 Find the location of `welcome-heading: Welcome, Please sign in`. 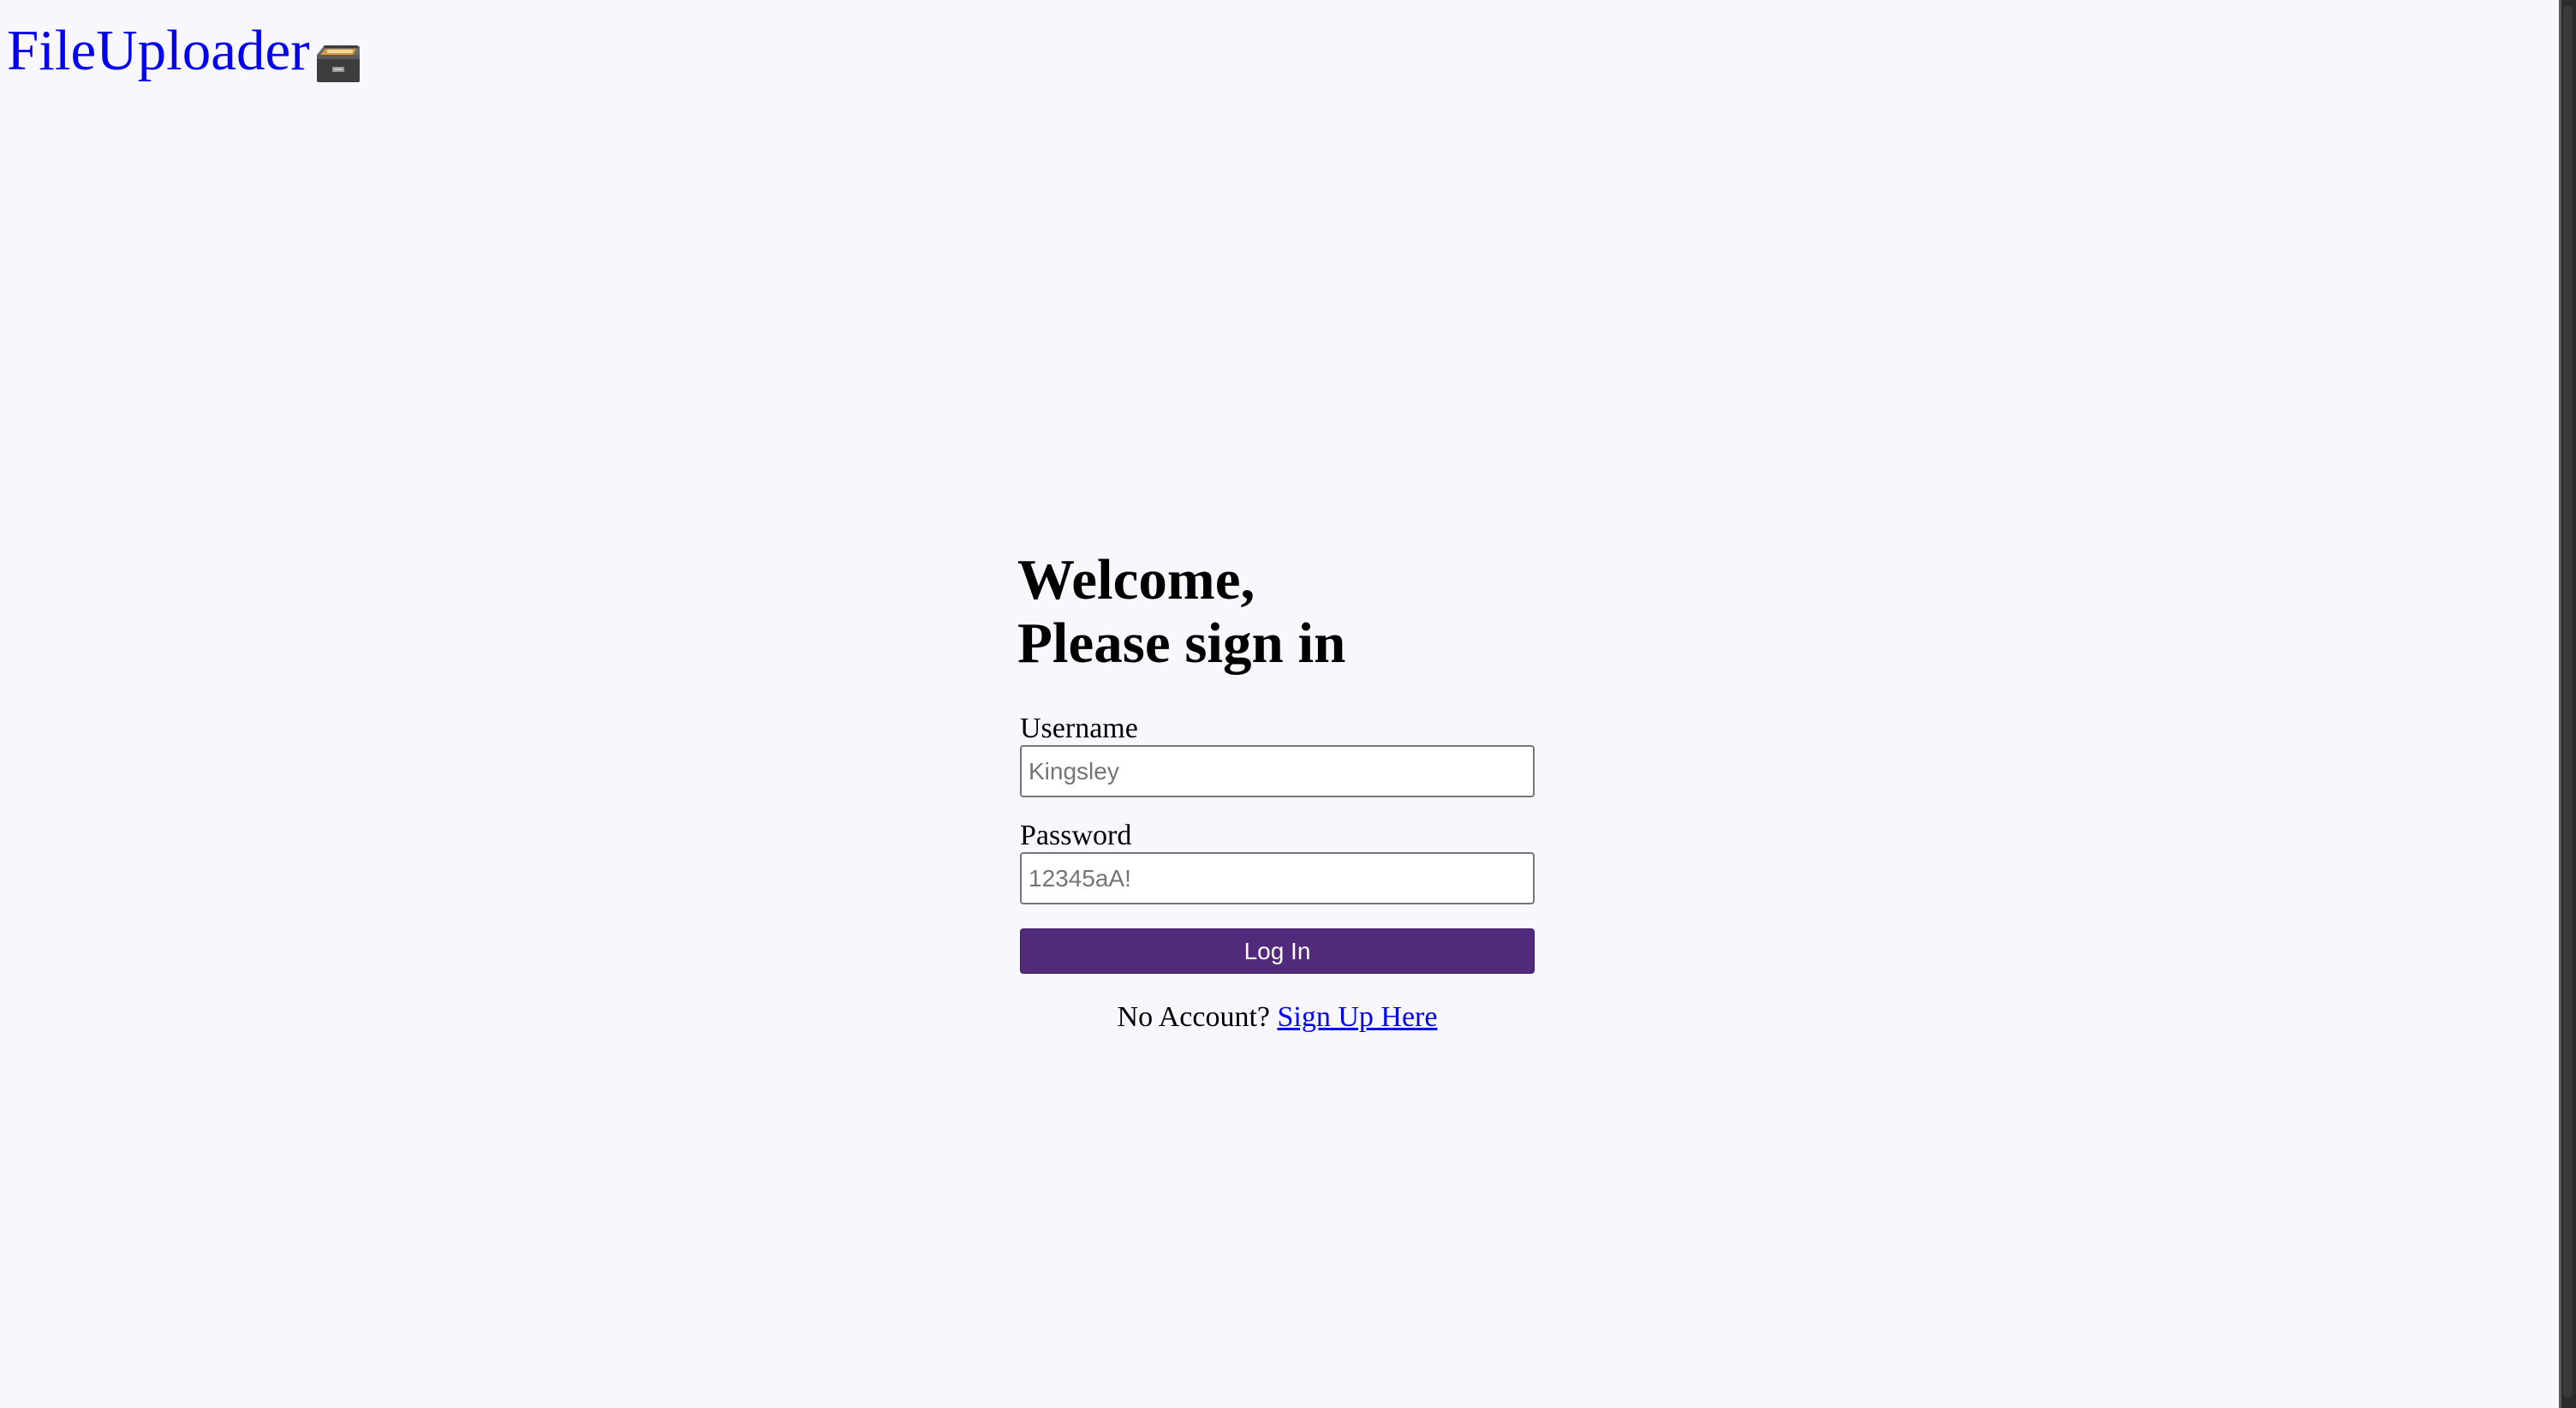

welcome-heading: Welcome, Please sign in is located at coordinates (1276, 611).